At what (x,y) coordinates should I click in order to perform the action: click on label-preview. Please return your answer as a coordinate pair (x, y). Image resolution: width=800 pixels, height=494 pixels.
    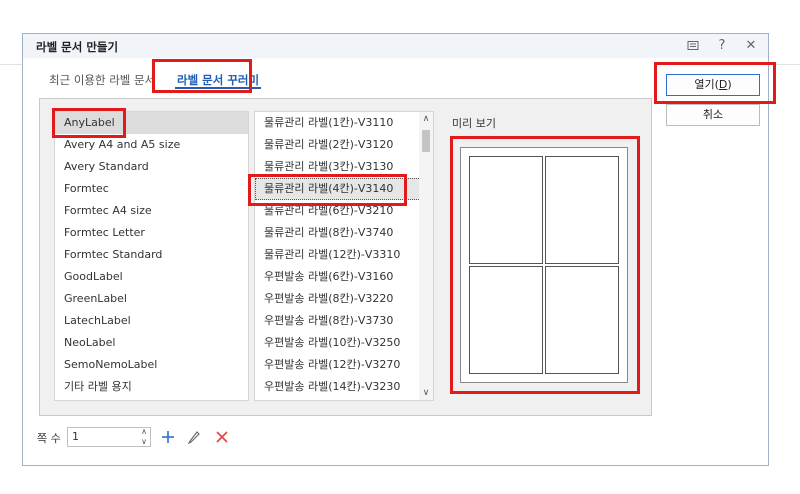
    Looking at the image, I should click on (544, 265).